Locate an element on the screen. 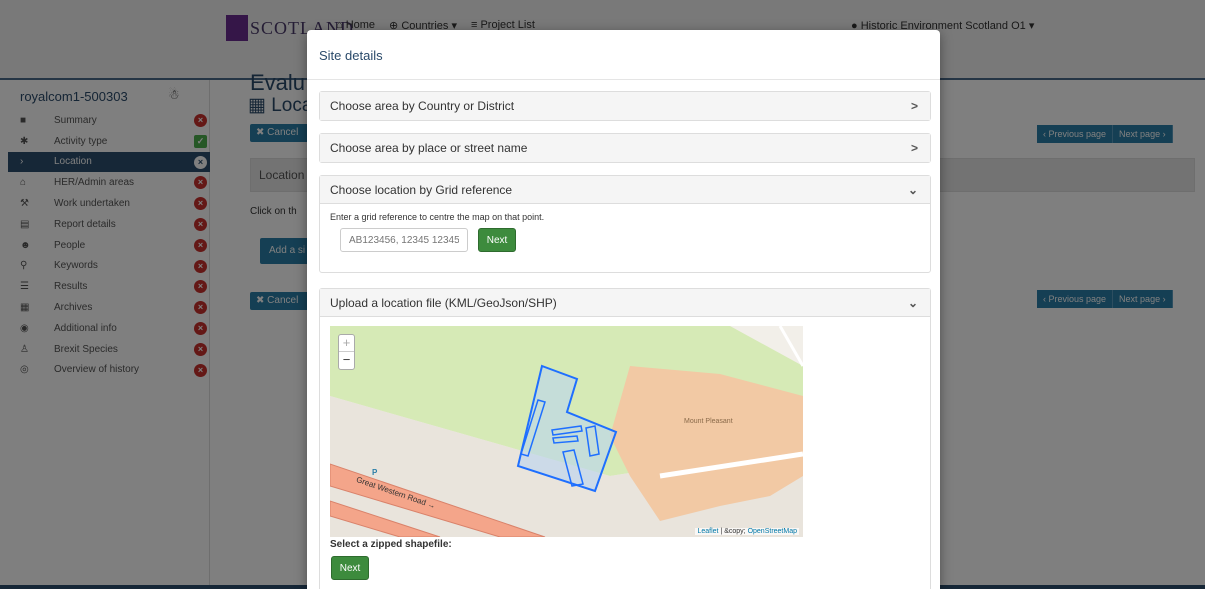 The width and height of the screenshot is (1205, 589). grid-reference-input is located at coordinates (404, 240).